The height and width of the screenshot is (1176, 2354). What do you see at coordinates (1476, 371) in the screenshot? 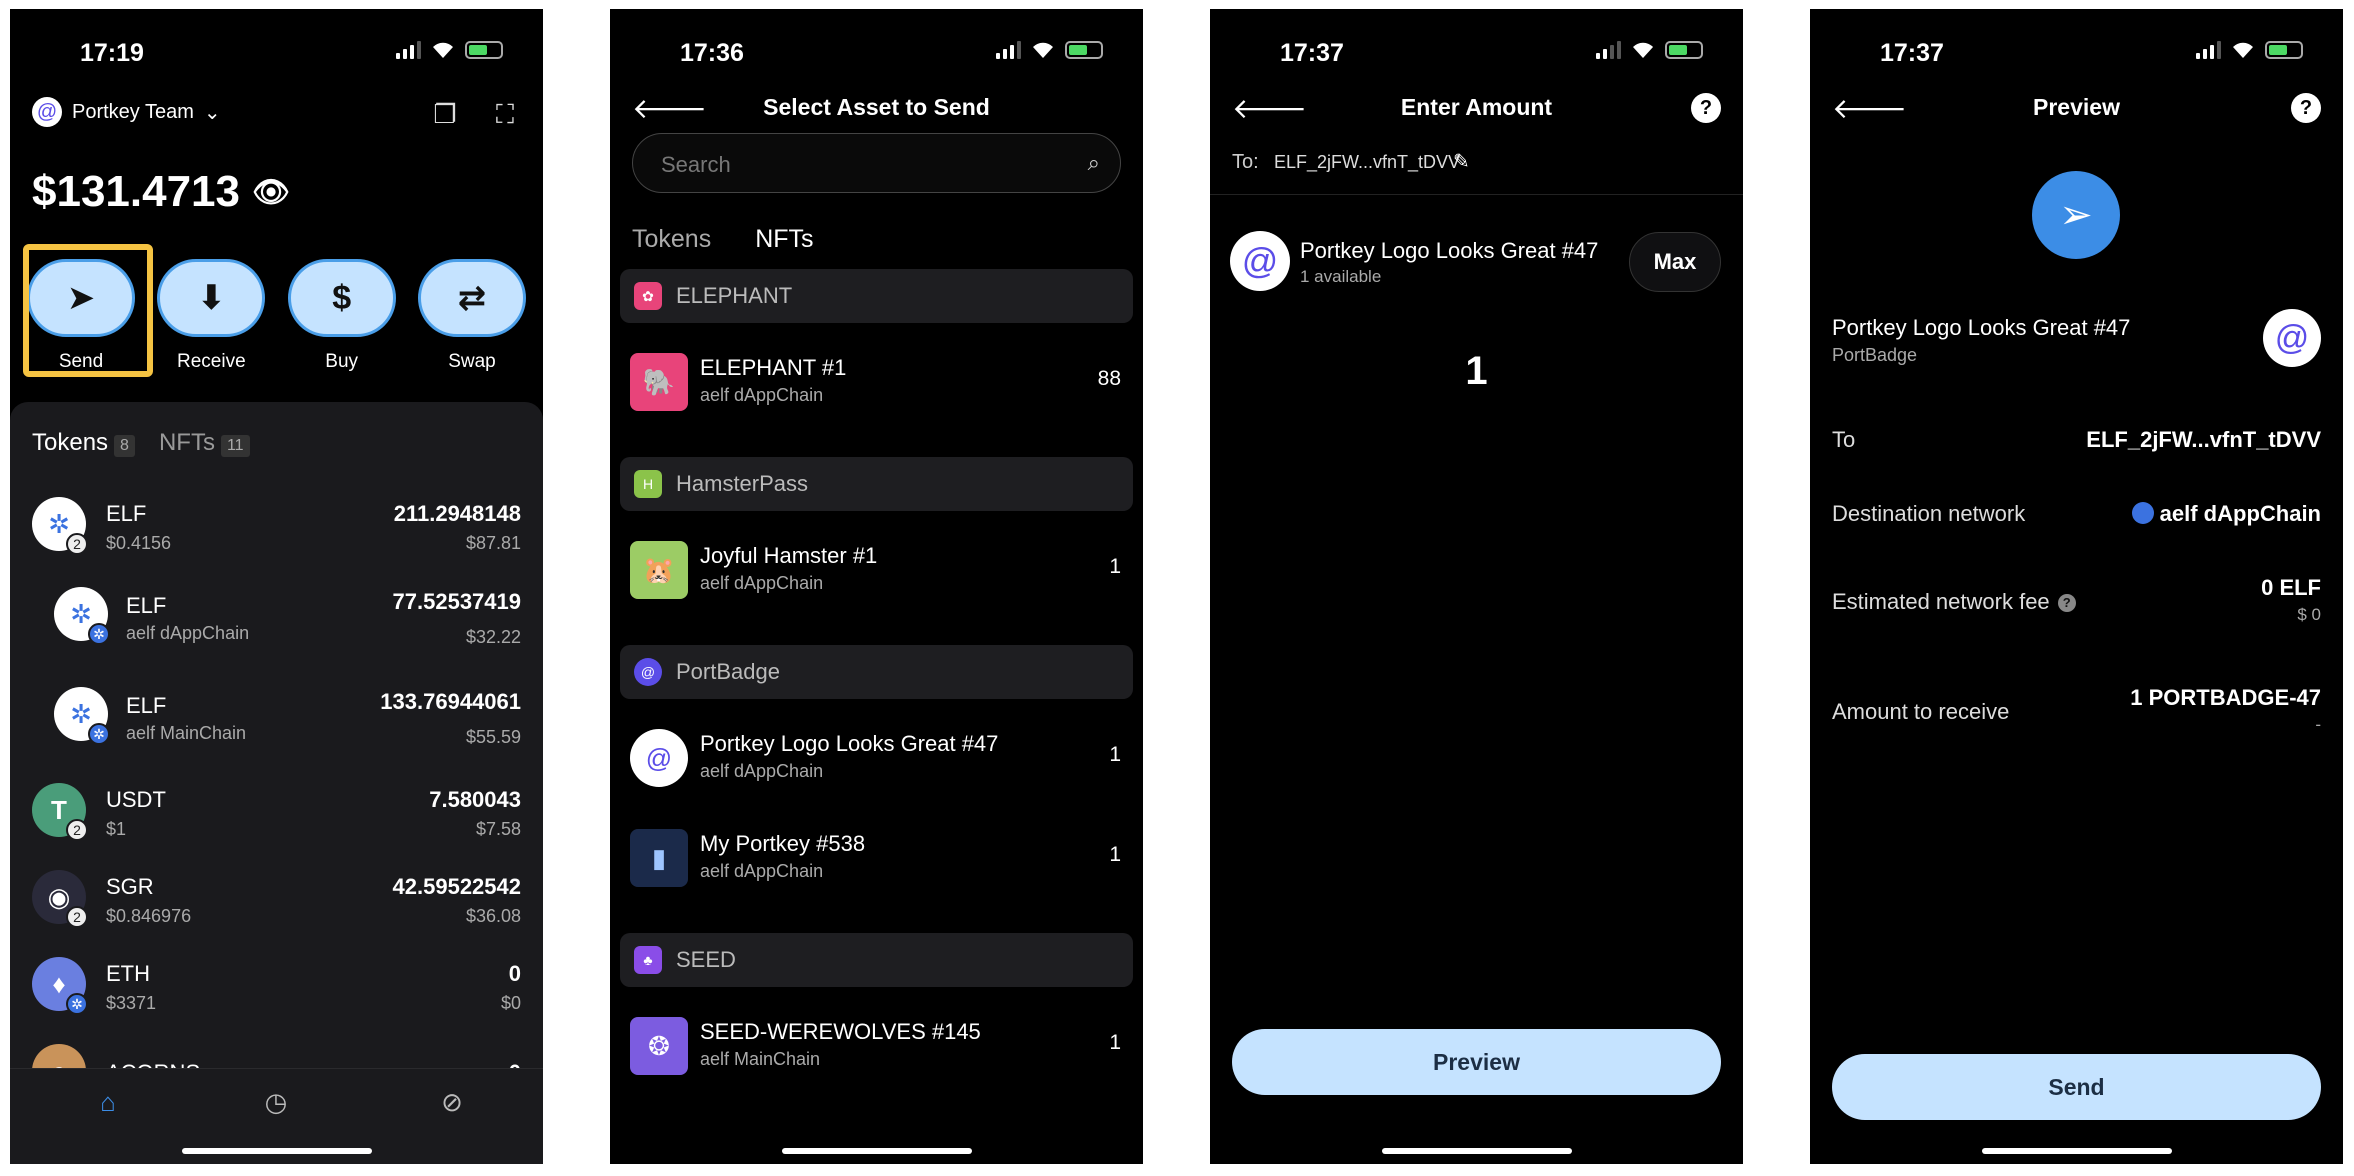
I see `amount-input: 1` at bounding box center [1476, 371].